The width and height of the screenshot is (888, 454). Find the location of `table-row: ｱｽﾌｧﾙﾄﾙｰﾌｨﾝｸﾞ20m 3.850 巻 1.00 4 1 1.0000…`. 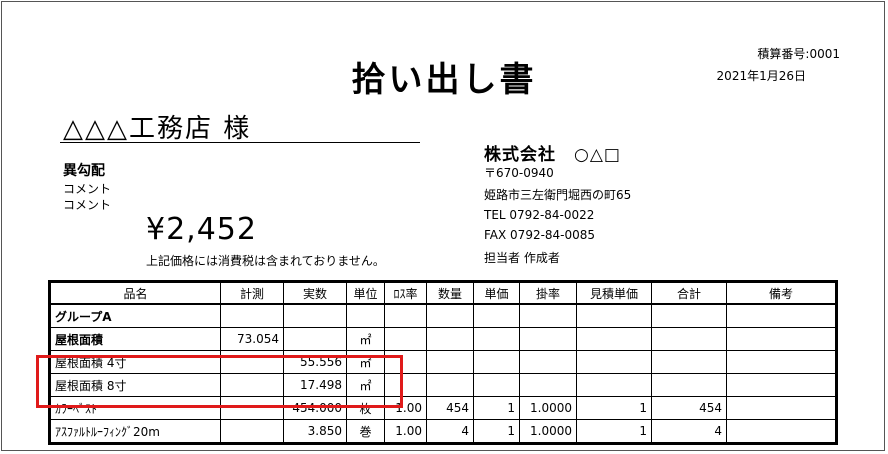

table-row: ｱｽﾌｧﾙﾄﾙｰﾌｨﾝｸﾞ20m 3.850 巻 1.00 4 1 1.0000… is located at coordinates (443, 431).